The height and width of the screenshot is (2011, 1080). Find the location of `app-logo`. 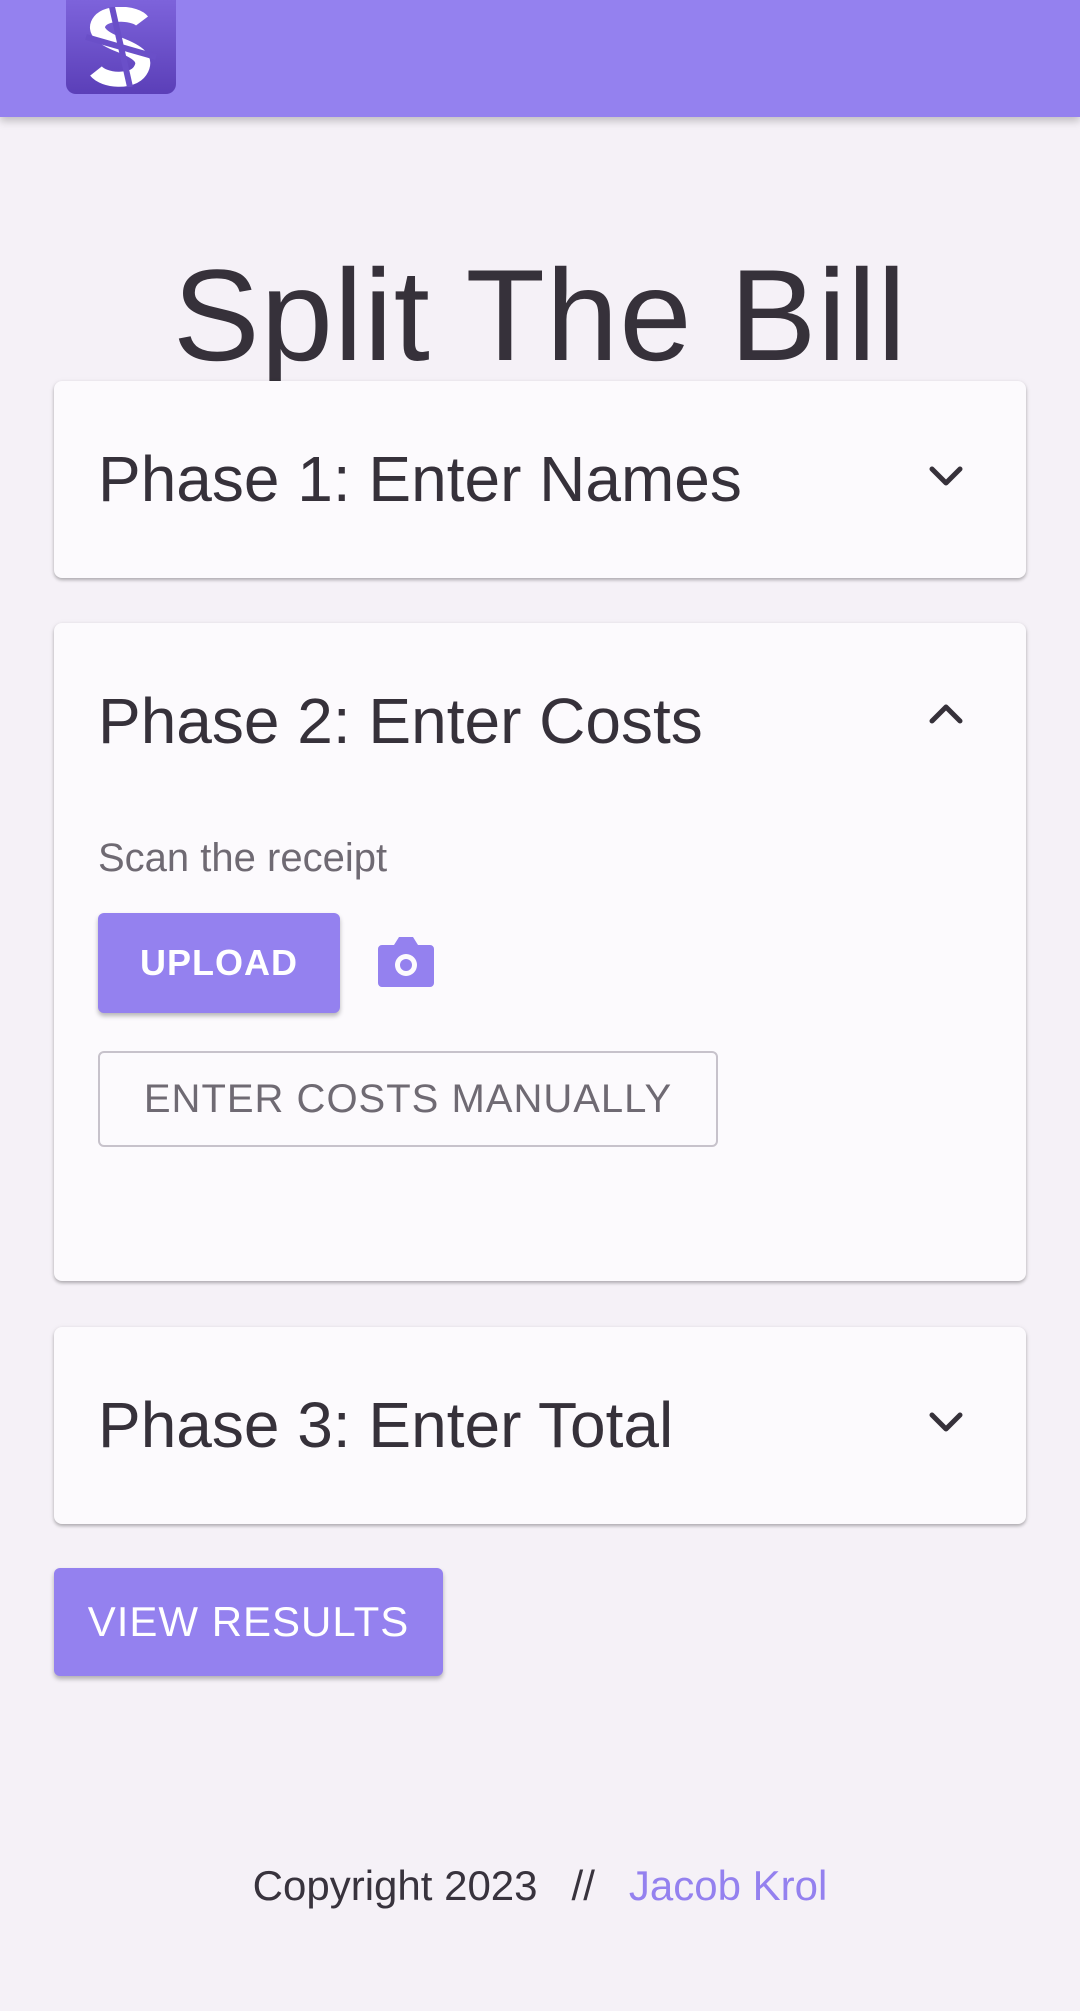

app-logo is located at coordinates (121, 47).